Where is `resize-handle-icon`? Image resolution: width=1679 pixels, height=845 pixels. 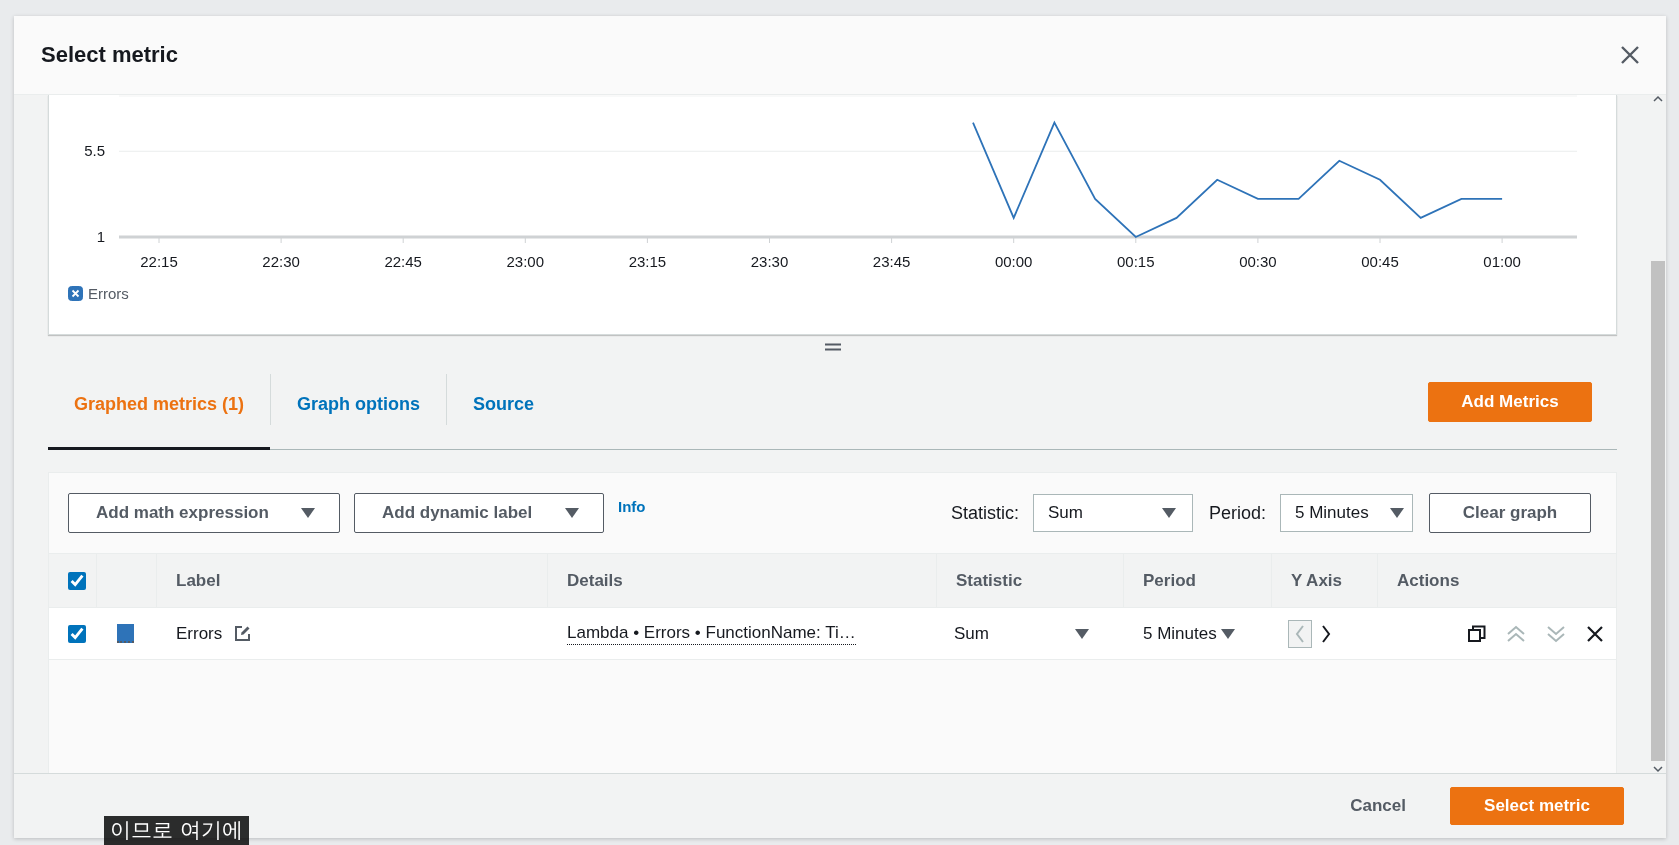
resize-handle-icon is located at coordinates (832, 347).